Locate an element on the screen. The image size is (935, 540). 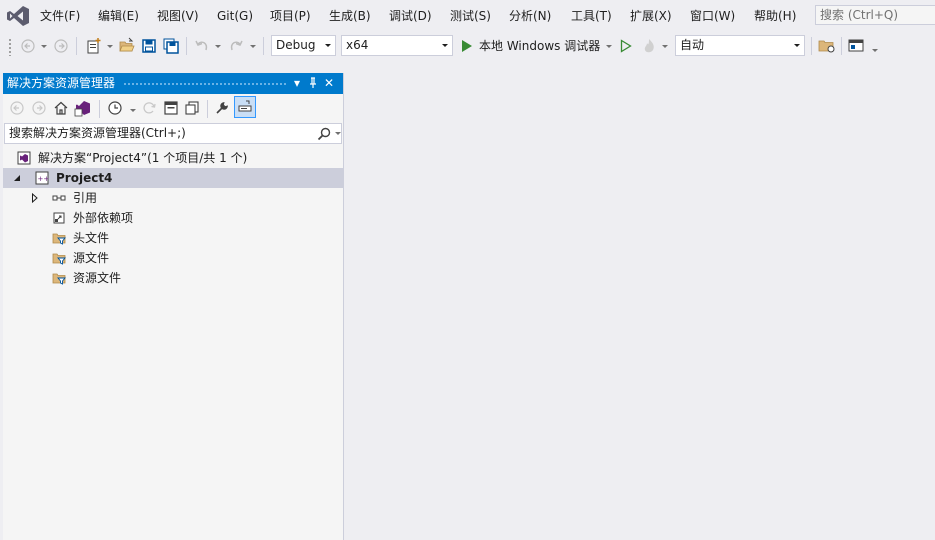
platform-combo: x64 is located at coordinates (397, 45).